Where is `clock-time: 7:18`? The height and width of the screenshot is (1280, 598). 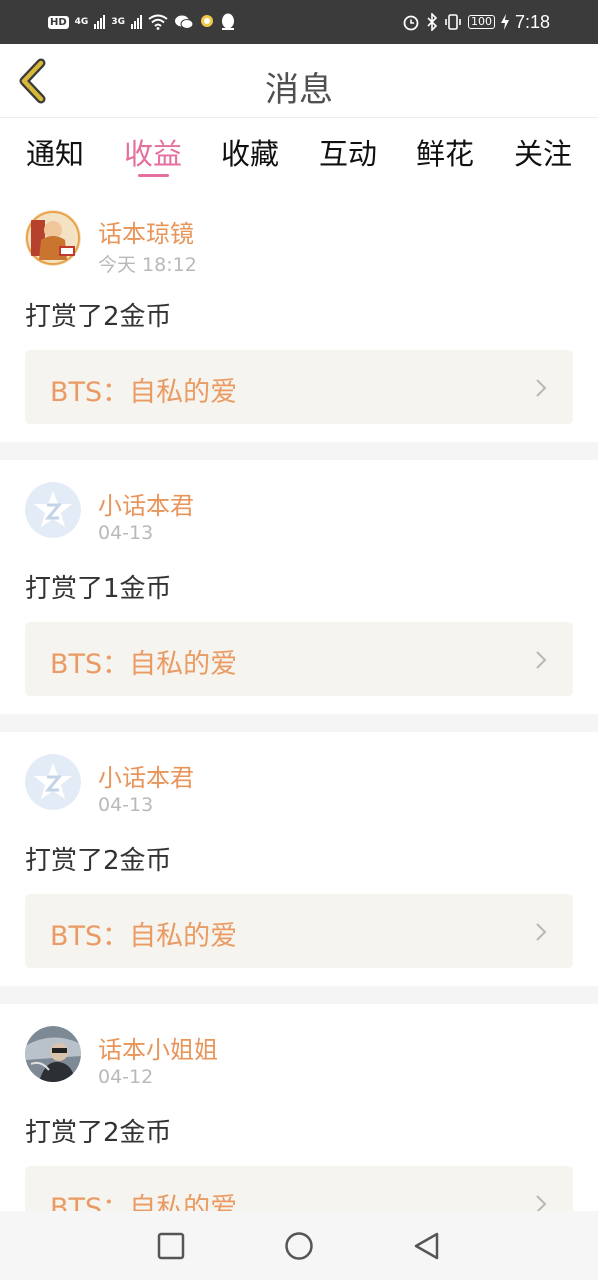
clock-time: 7:18 is located at coordinates (532, 21).